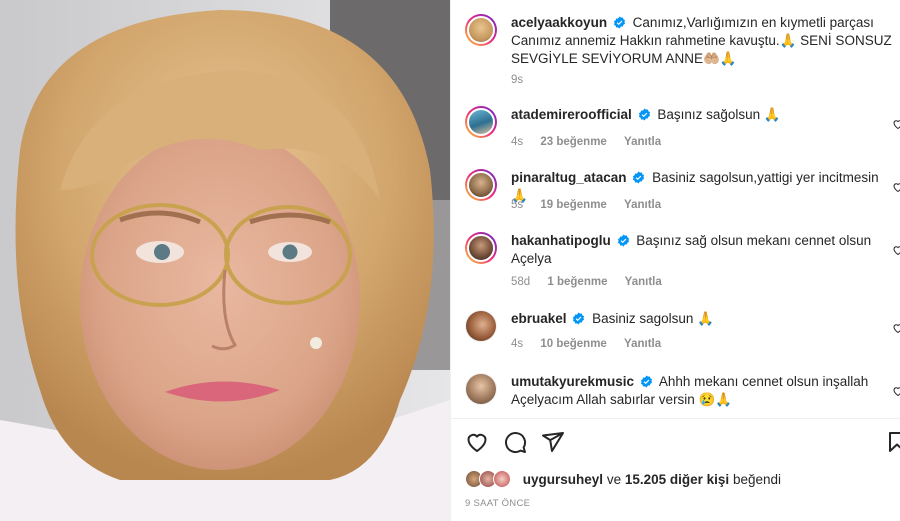  What do you see at coordinates (623, 479) in the screenshot?
I see `likes-summary: uygursuheyl ve 15.205 diğer kişi beğendi` at bounding box center [623, 479].